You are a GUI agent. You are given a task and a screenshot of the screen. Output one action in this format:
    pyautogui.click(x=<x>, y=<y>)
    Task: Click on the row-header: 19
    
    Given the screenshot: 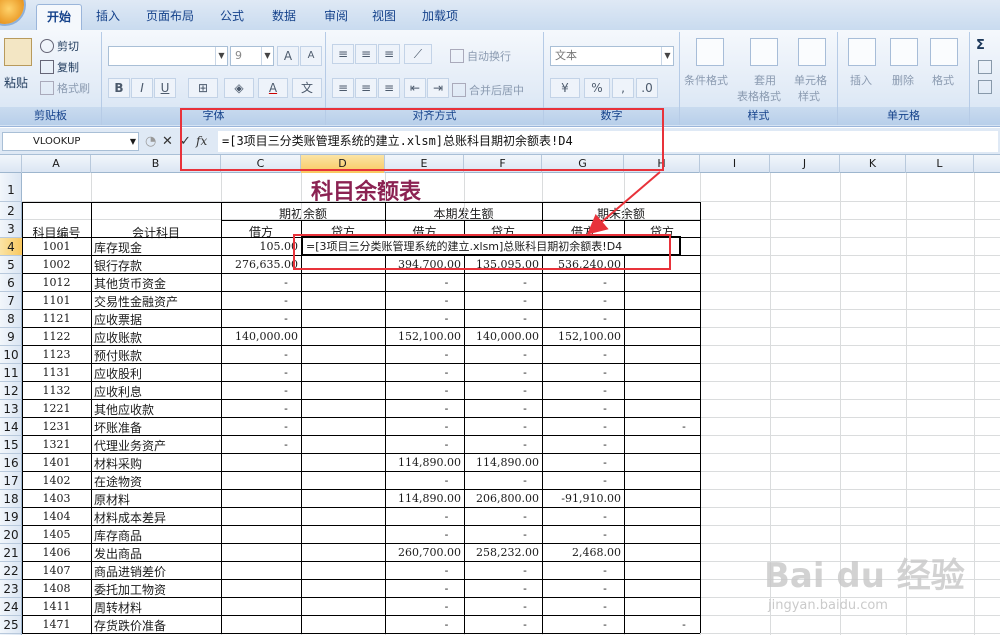 What is the action you would take?
    pyautogui.click(x=11, y=517)
    